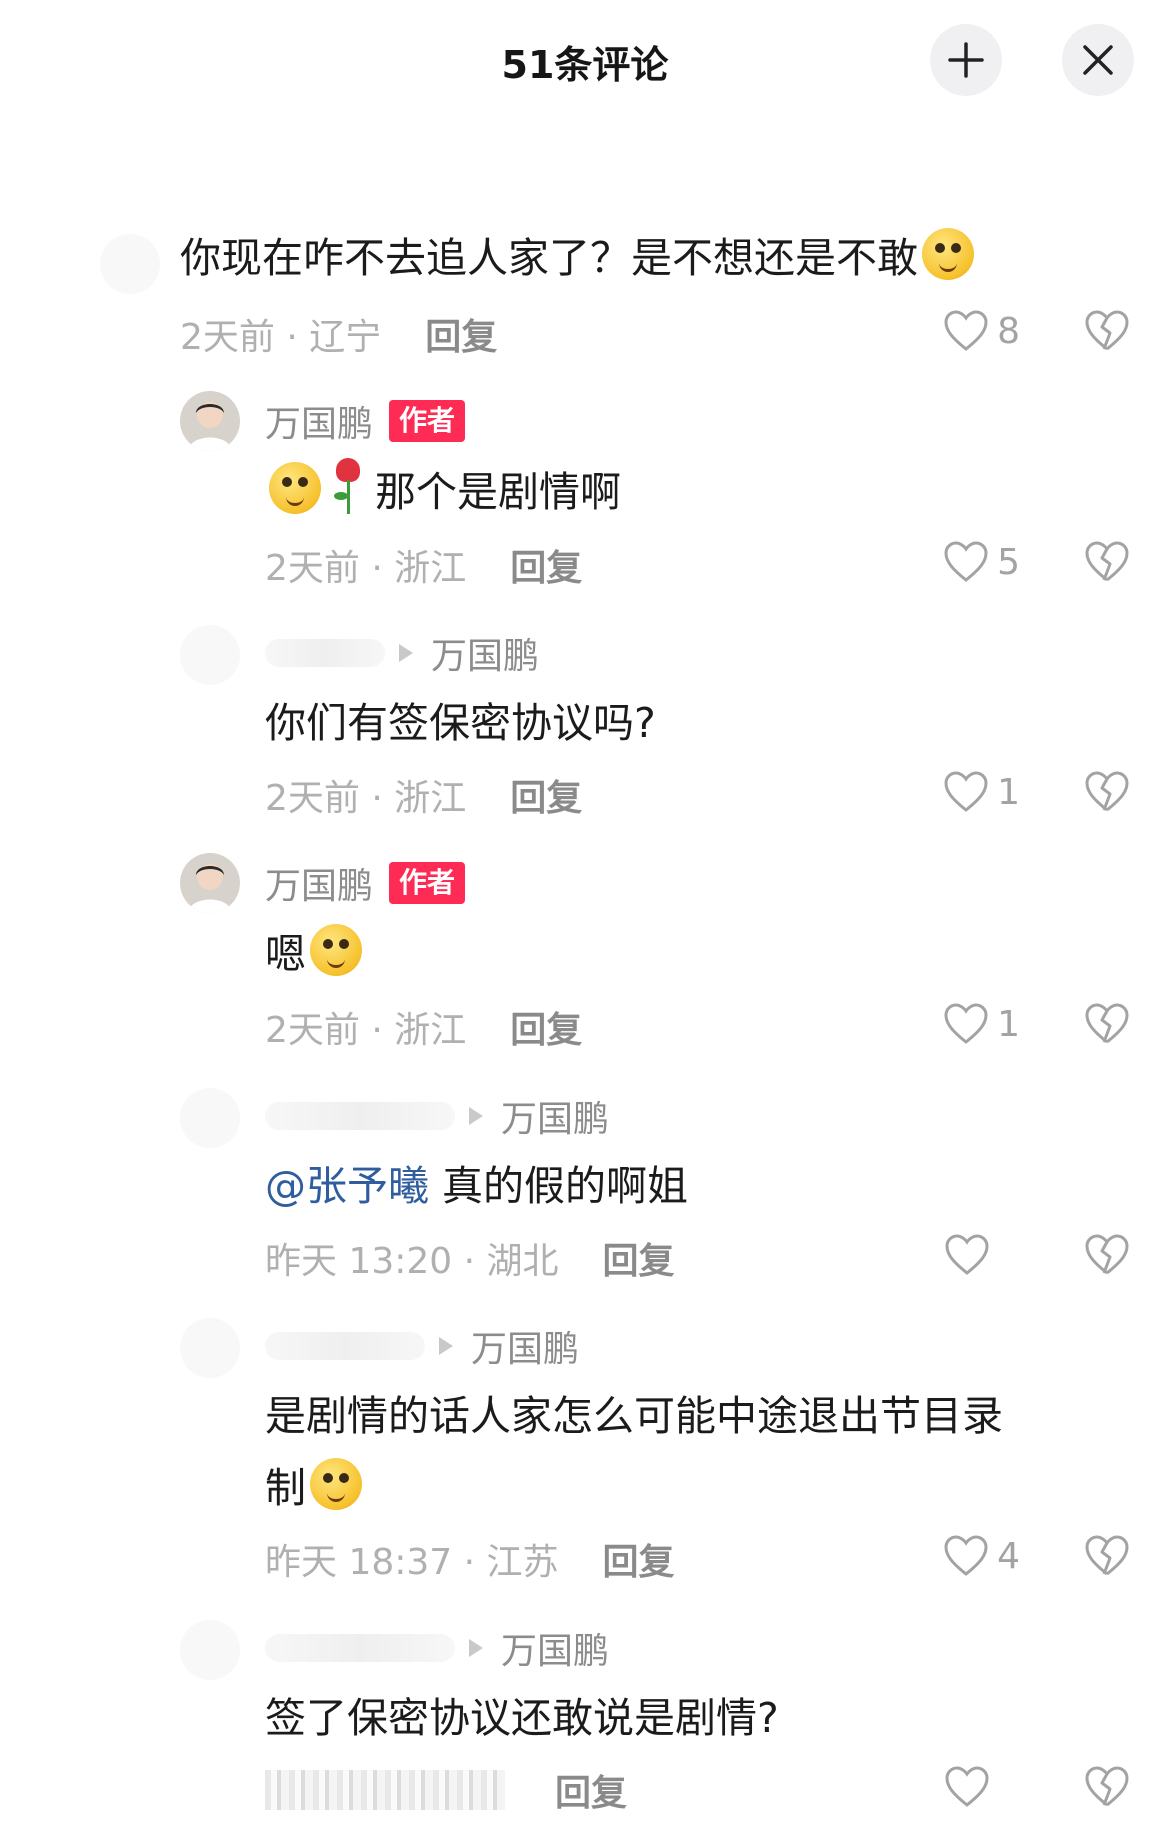  What do you see at coordinates (347, 1186) in the screenshot?
I see `mention-link: @张予曦` at bounding box center [347, 1186].